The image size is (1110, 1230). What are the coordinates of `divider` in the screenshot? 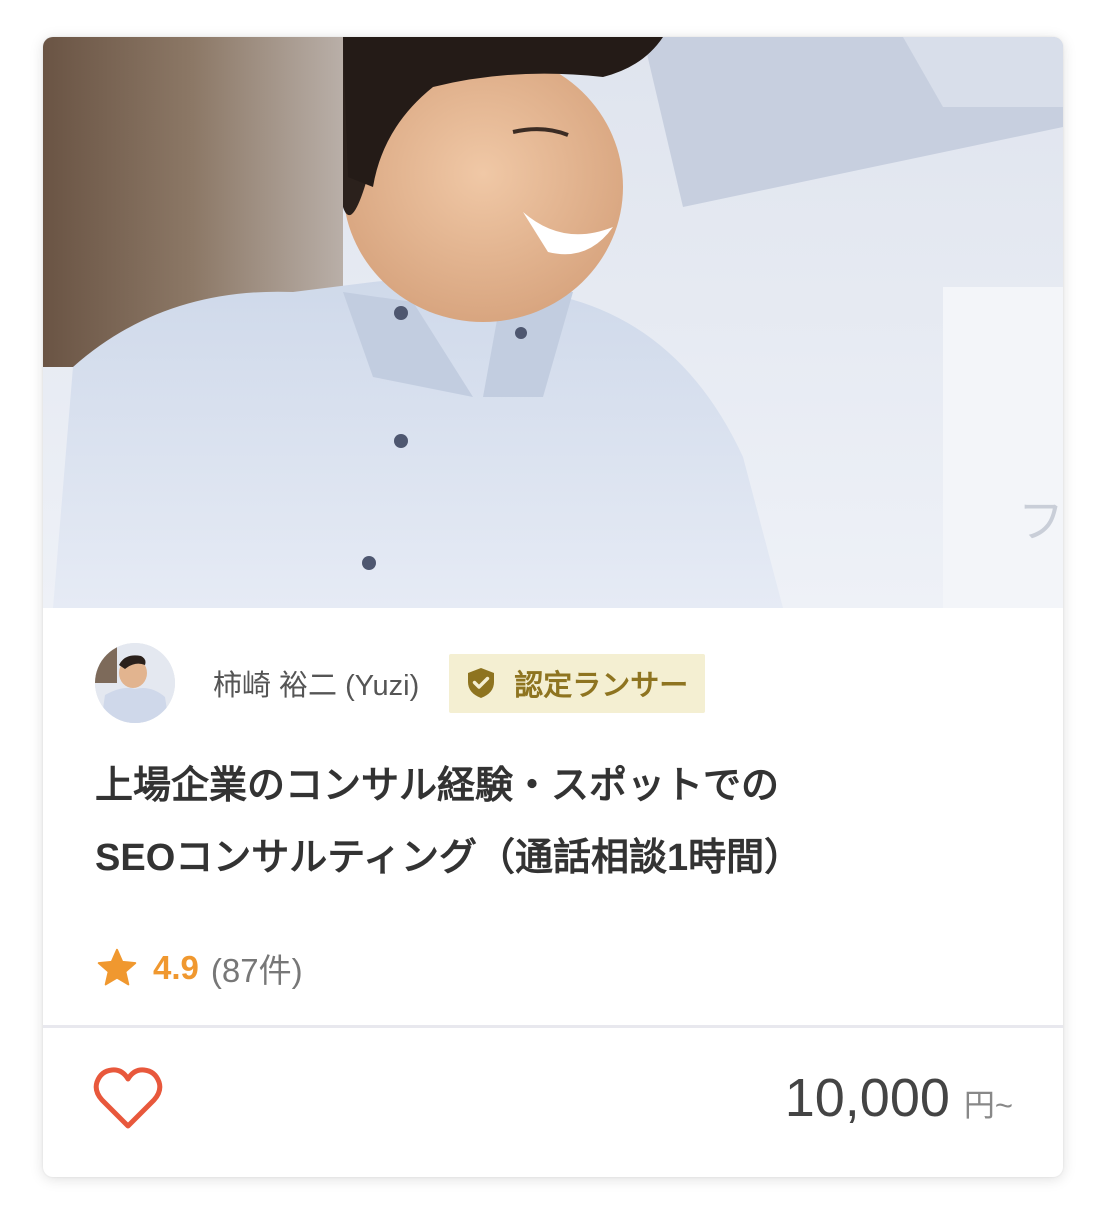 It's located at (553, 1026).